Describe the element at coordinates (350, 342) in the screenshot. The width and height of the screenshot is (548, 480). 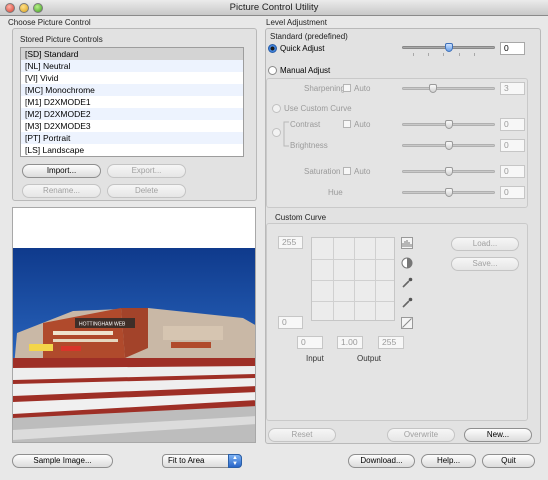
I see `curve-gamma-field: 1.00` at that location.